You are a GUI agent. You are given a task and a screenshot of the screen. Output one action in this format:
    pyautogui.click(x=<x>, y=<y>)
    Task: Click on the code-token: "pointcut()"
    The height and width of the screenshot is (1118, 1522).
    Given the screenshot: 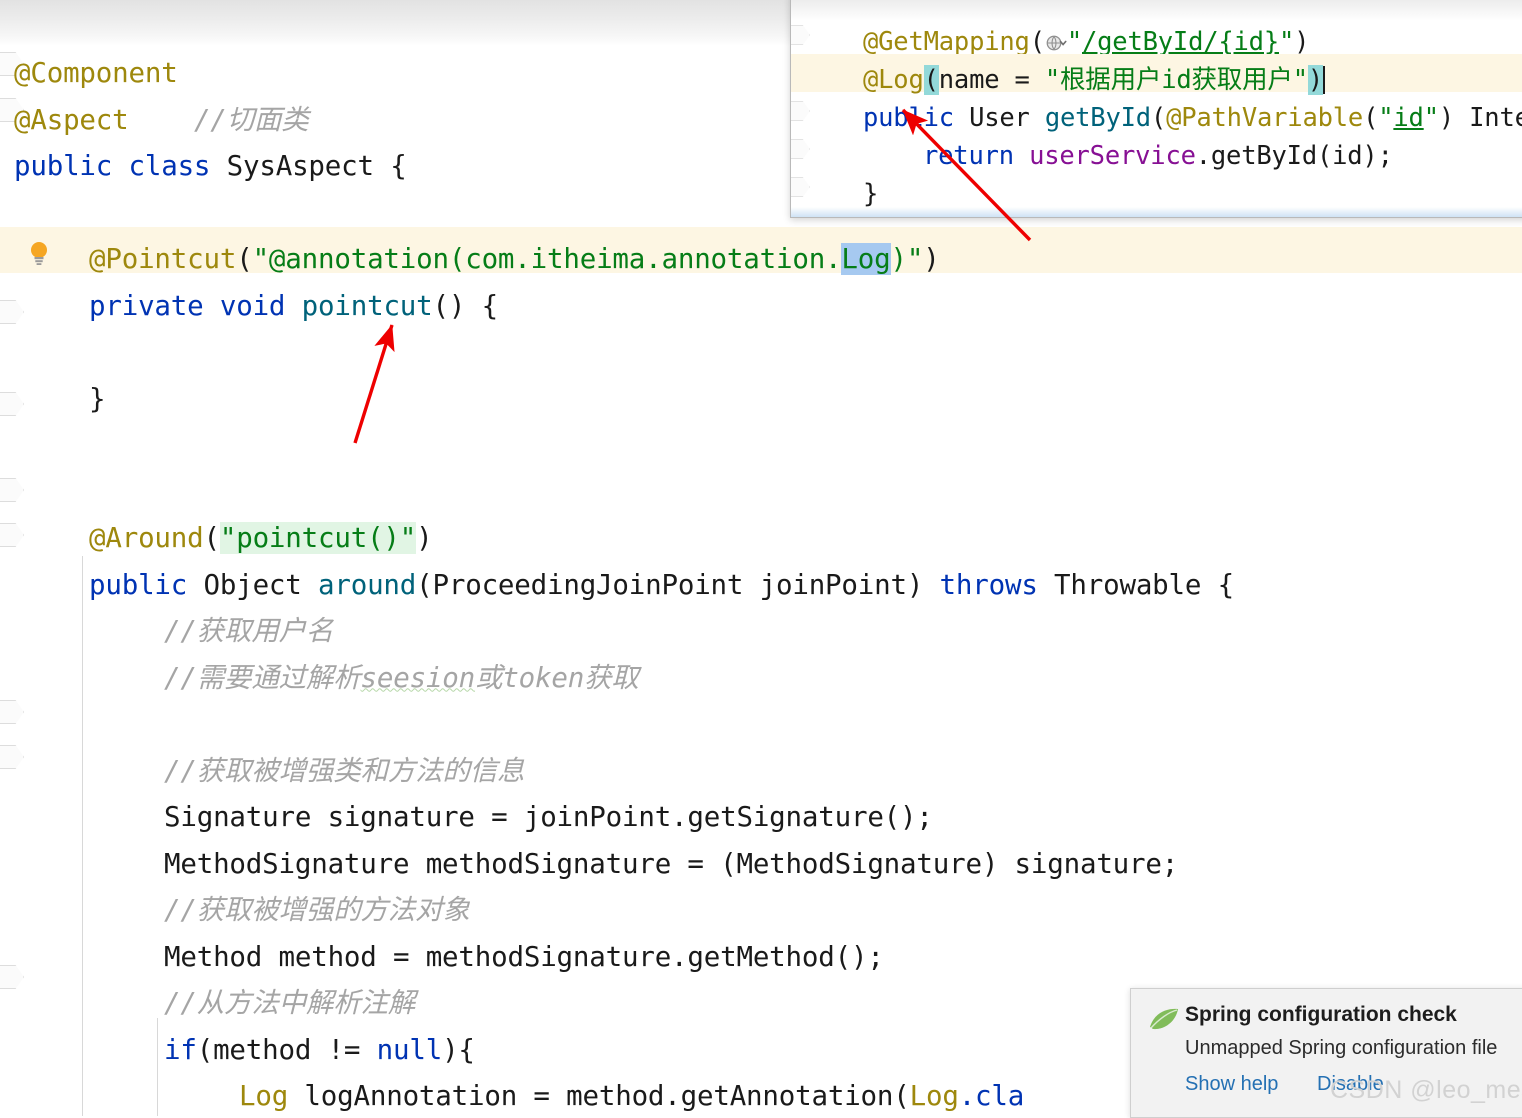 What is the action you would take?
    pyautogui.click(x=318, y=538)
    